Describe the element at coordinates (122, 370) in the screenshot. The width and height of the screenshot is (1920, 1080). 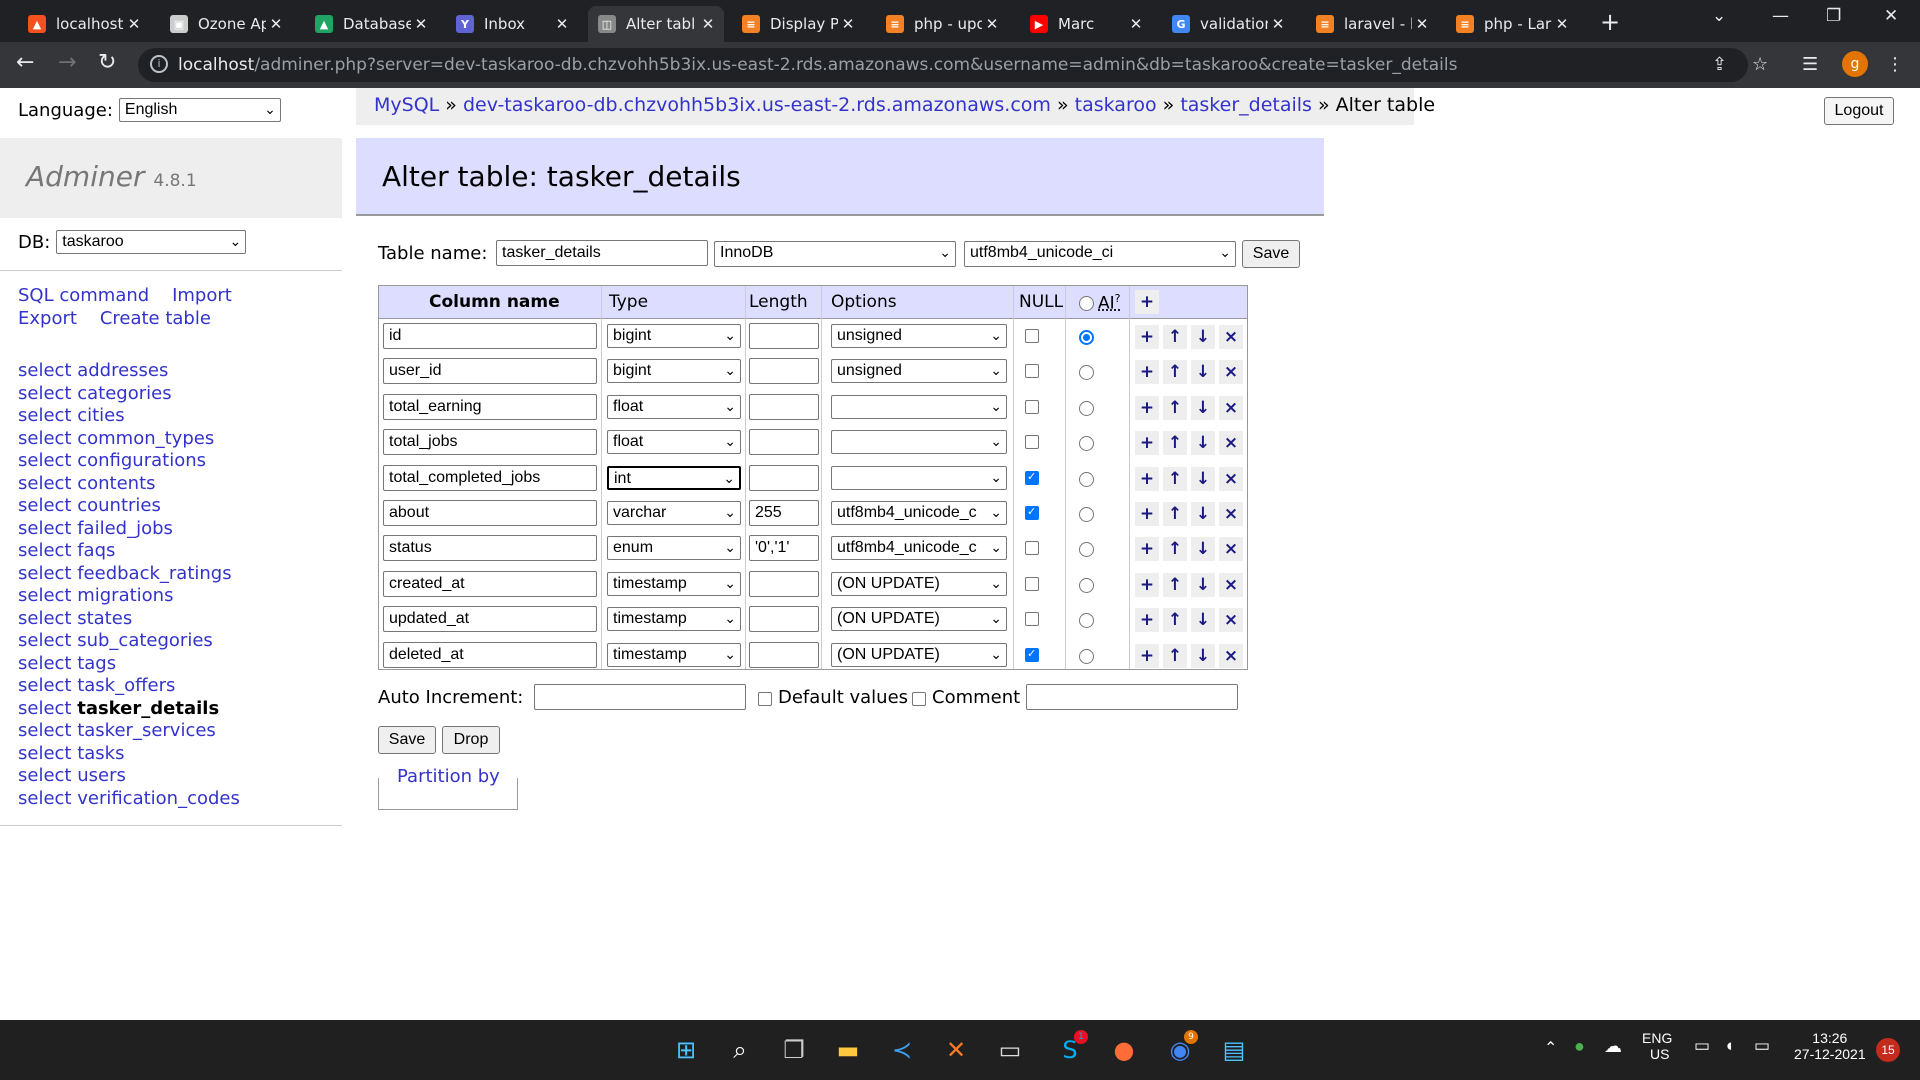
I see `table-link: addresses` at that location.